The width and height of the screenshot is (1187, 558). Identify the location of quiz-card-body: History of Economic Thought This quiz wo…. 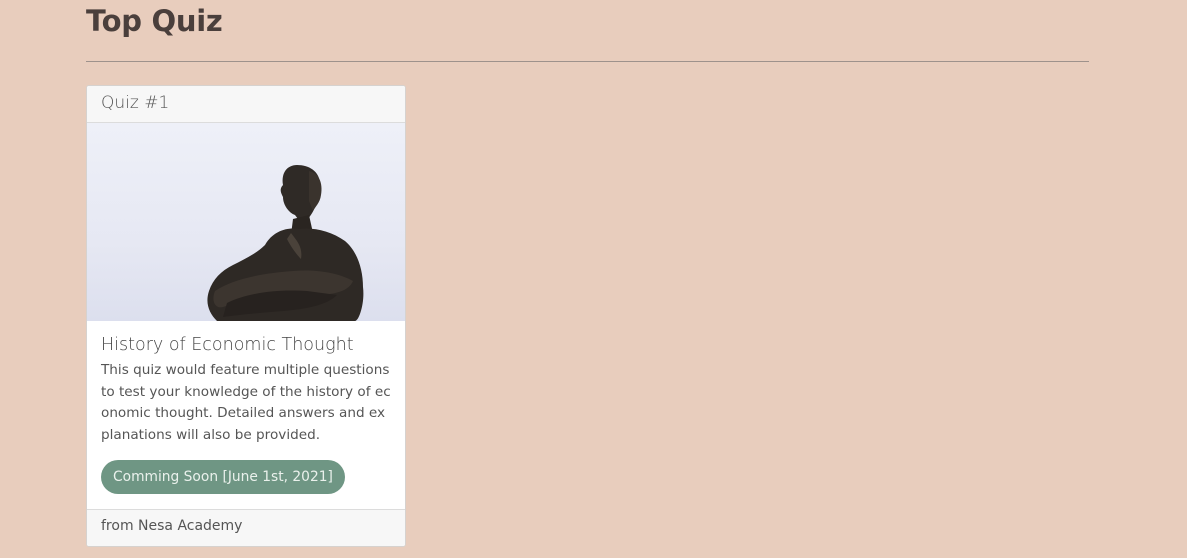
(246, 407).